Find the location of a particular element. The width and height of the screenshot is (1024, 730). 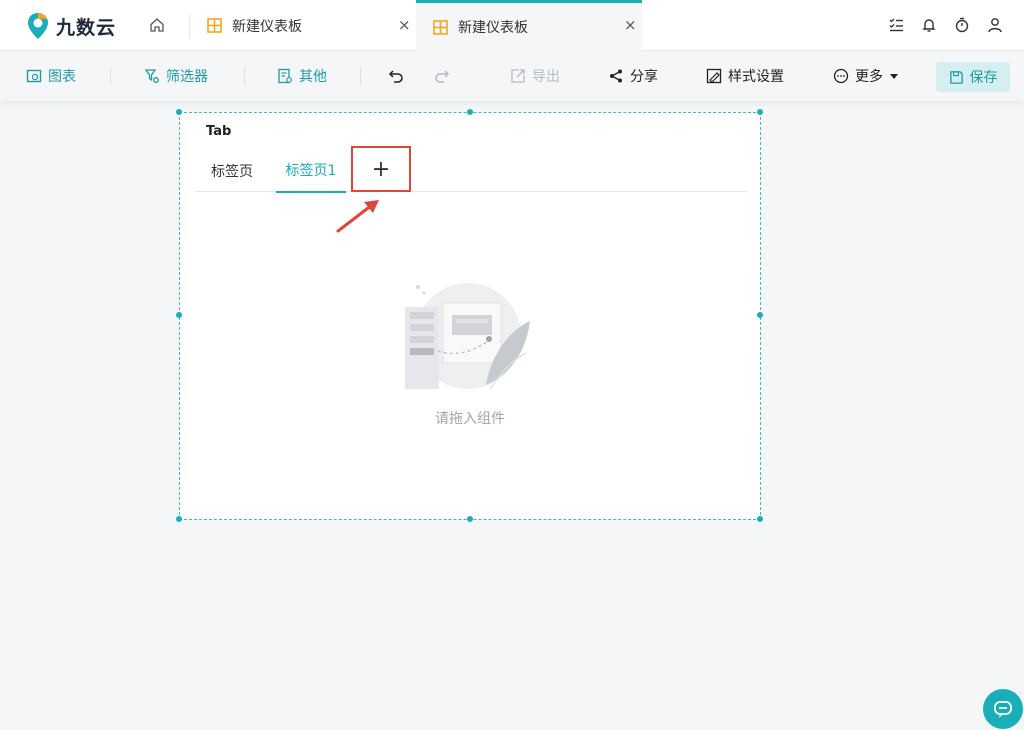

other-button: 其他 is located at coordinates (302, 76).